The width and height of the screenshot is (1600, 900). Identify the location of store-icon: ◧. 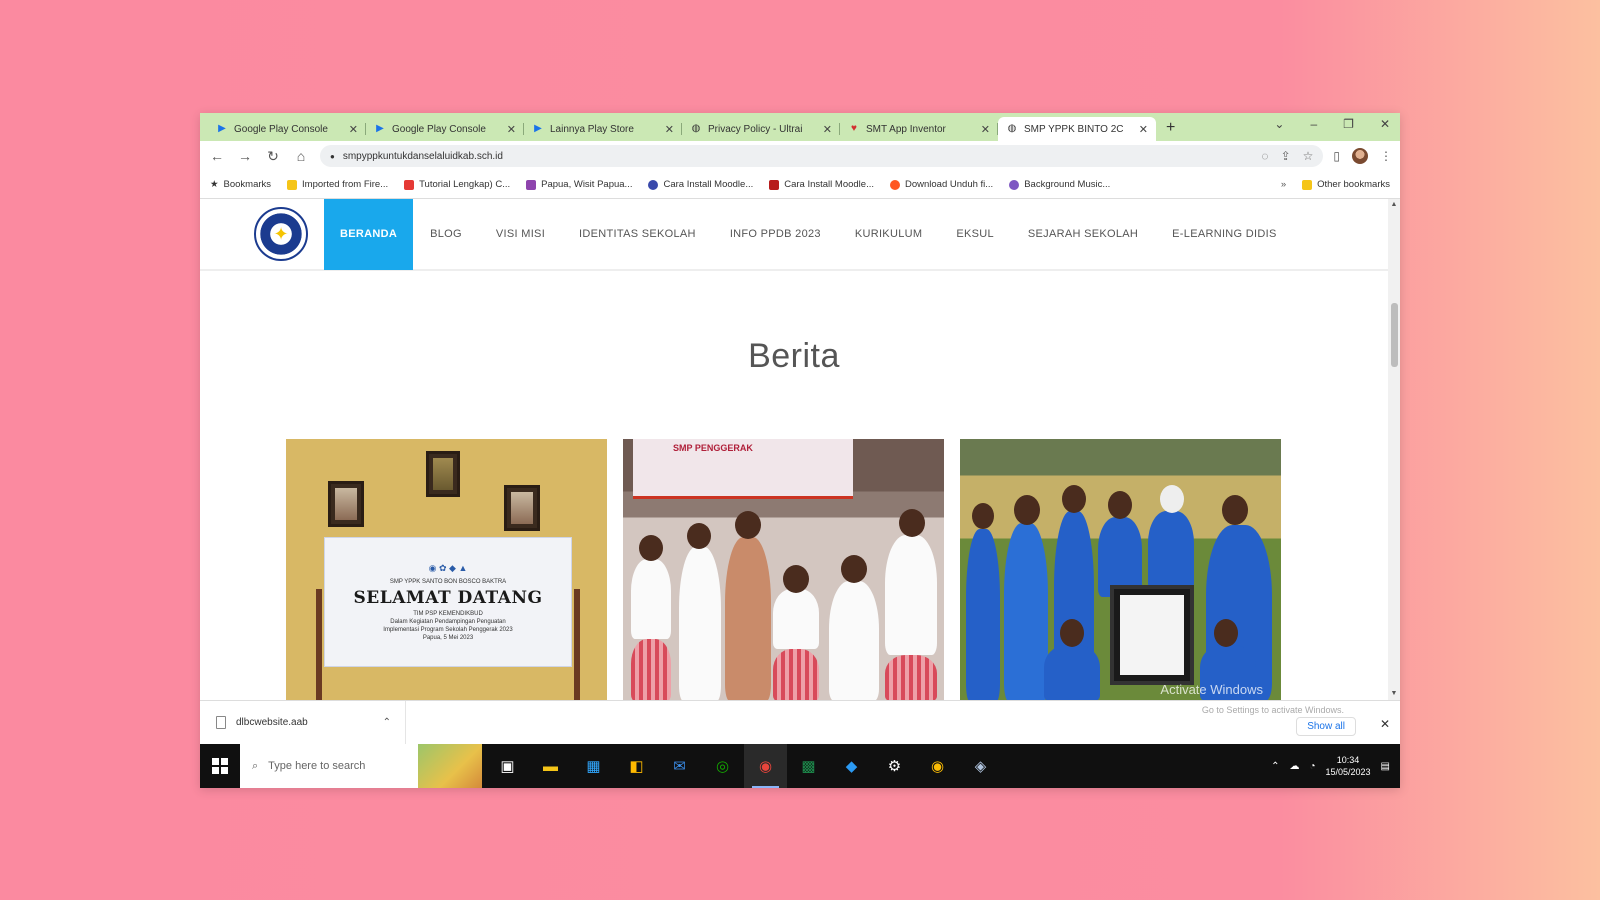
(636, 766).